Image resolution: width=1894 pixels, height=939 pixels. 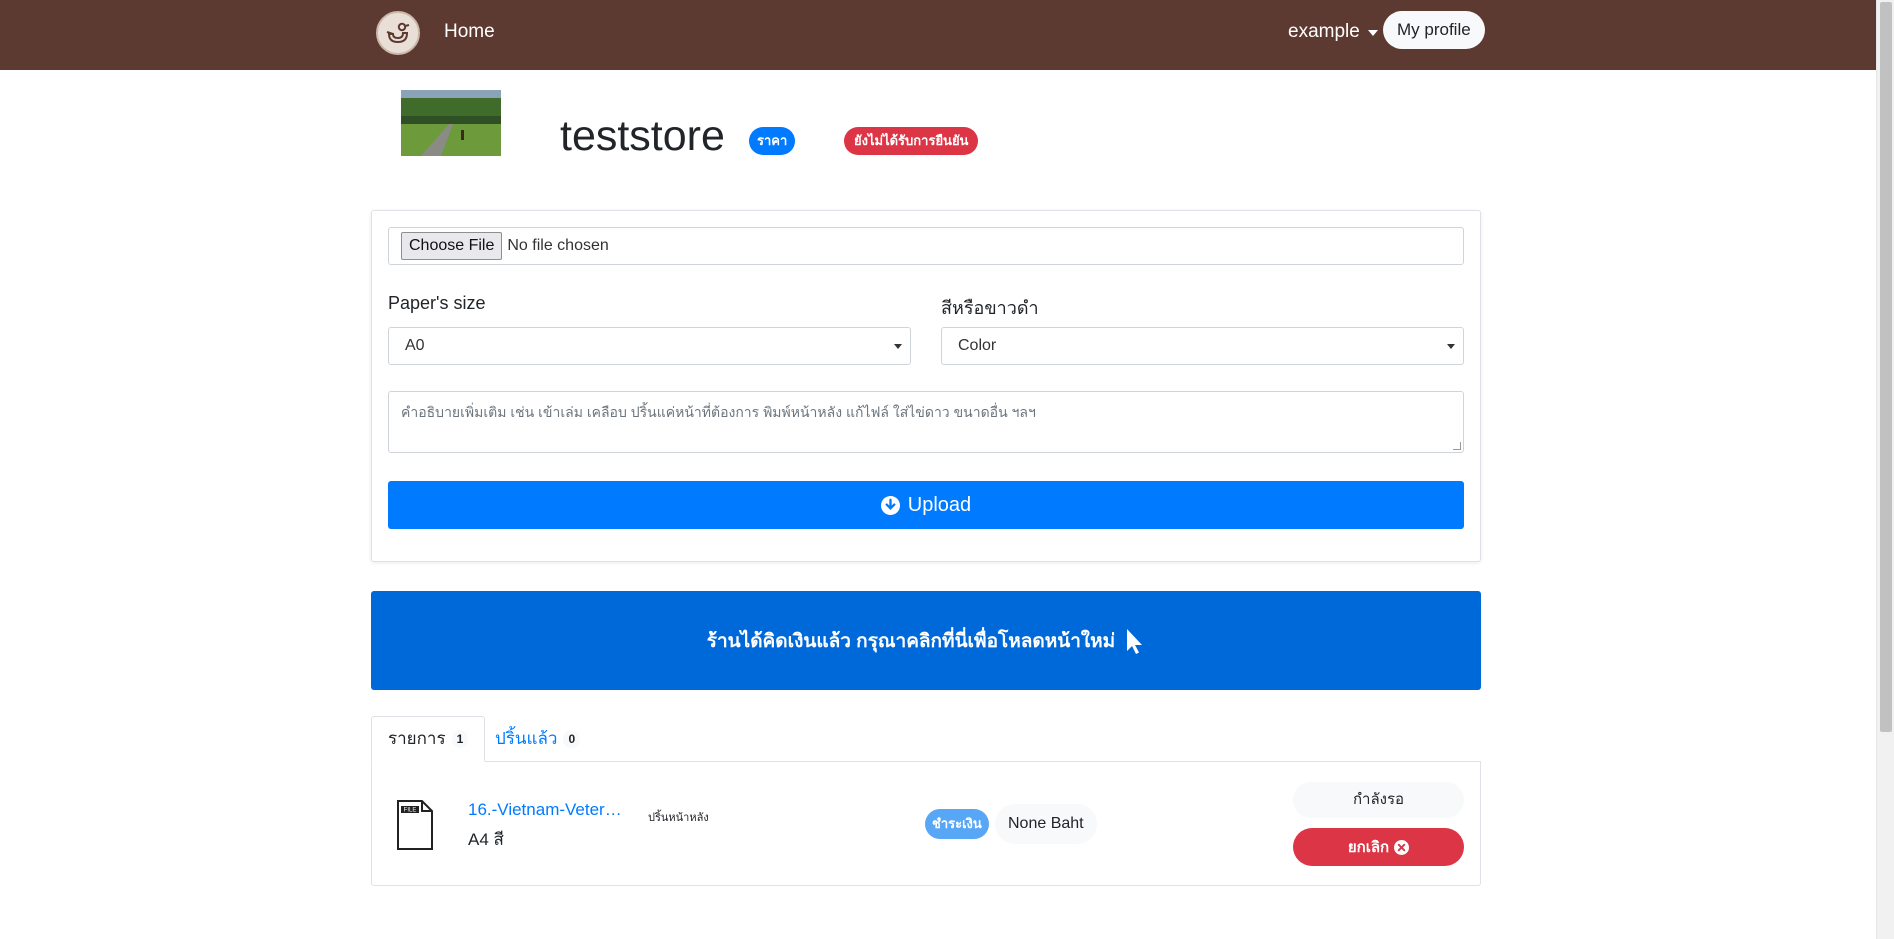 I want to click on user-dropdown: example, so click(x=1333, y=32).